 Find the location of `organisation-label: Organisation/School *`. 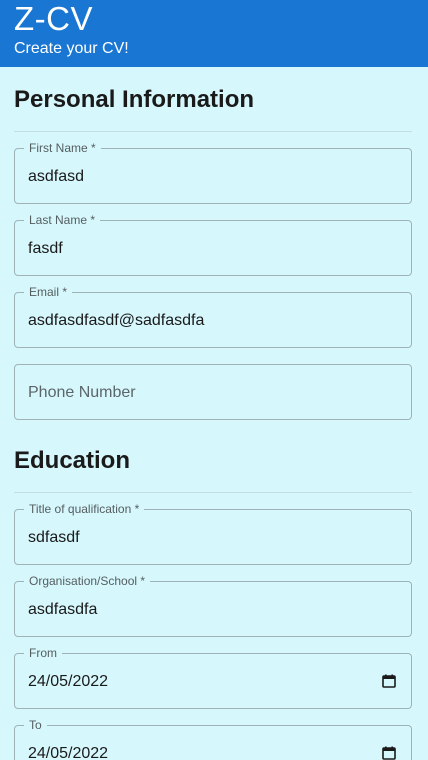

organisation-label: Organisation/School * is located at coordinates (87, 581).